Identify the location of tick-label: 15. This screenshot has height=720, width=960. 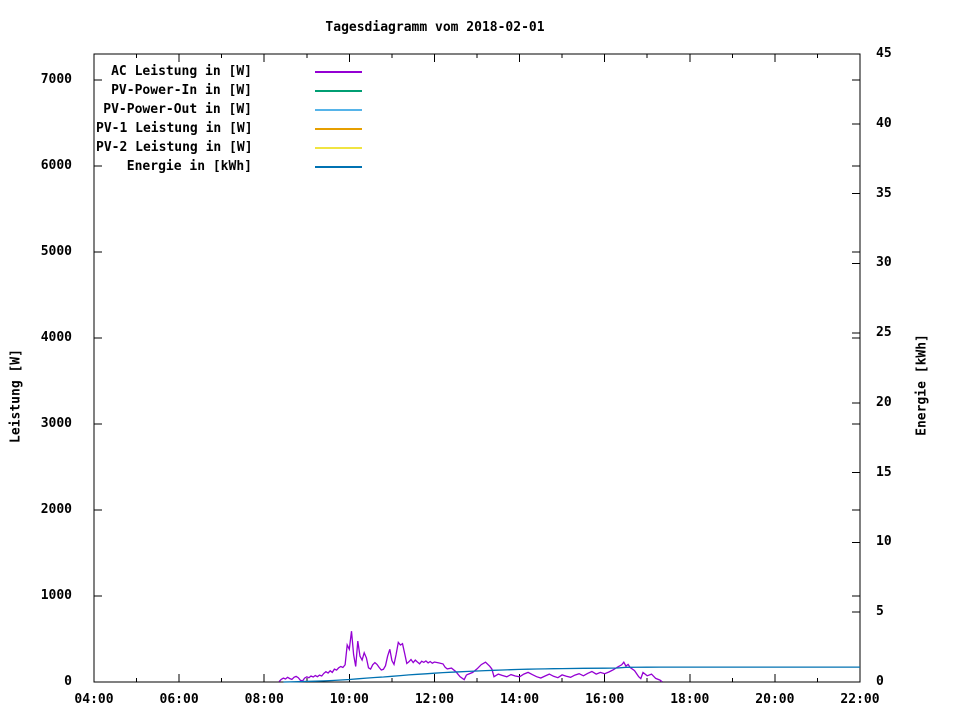
(884, 472).